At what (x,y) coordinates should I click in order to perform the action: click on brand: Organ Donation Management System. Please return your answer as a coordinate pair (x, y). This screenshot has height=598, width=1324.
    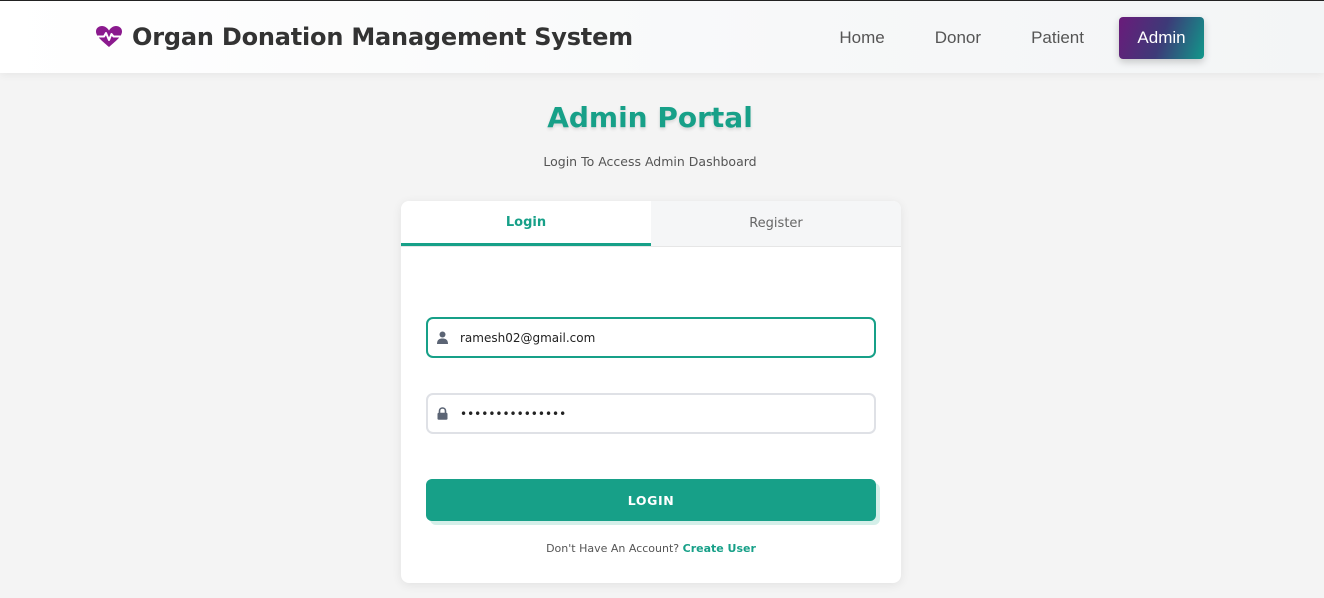
    Looking at the image, I should click on (364, 37).